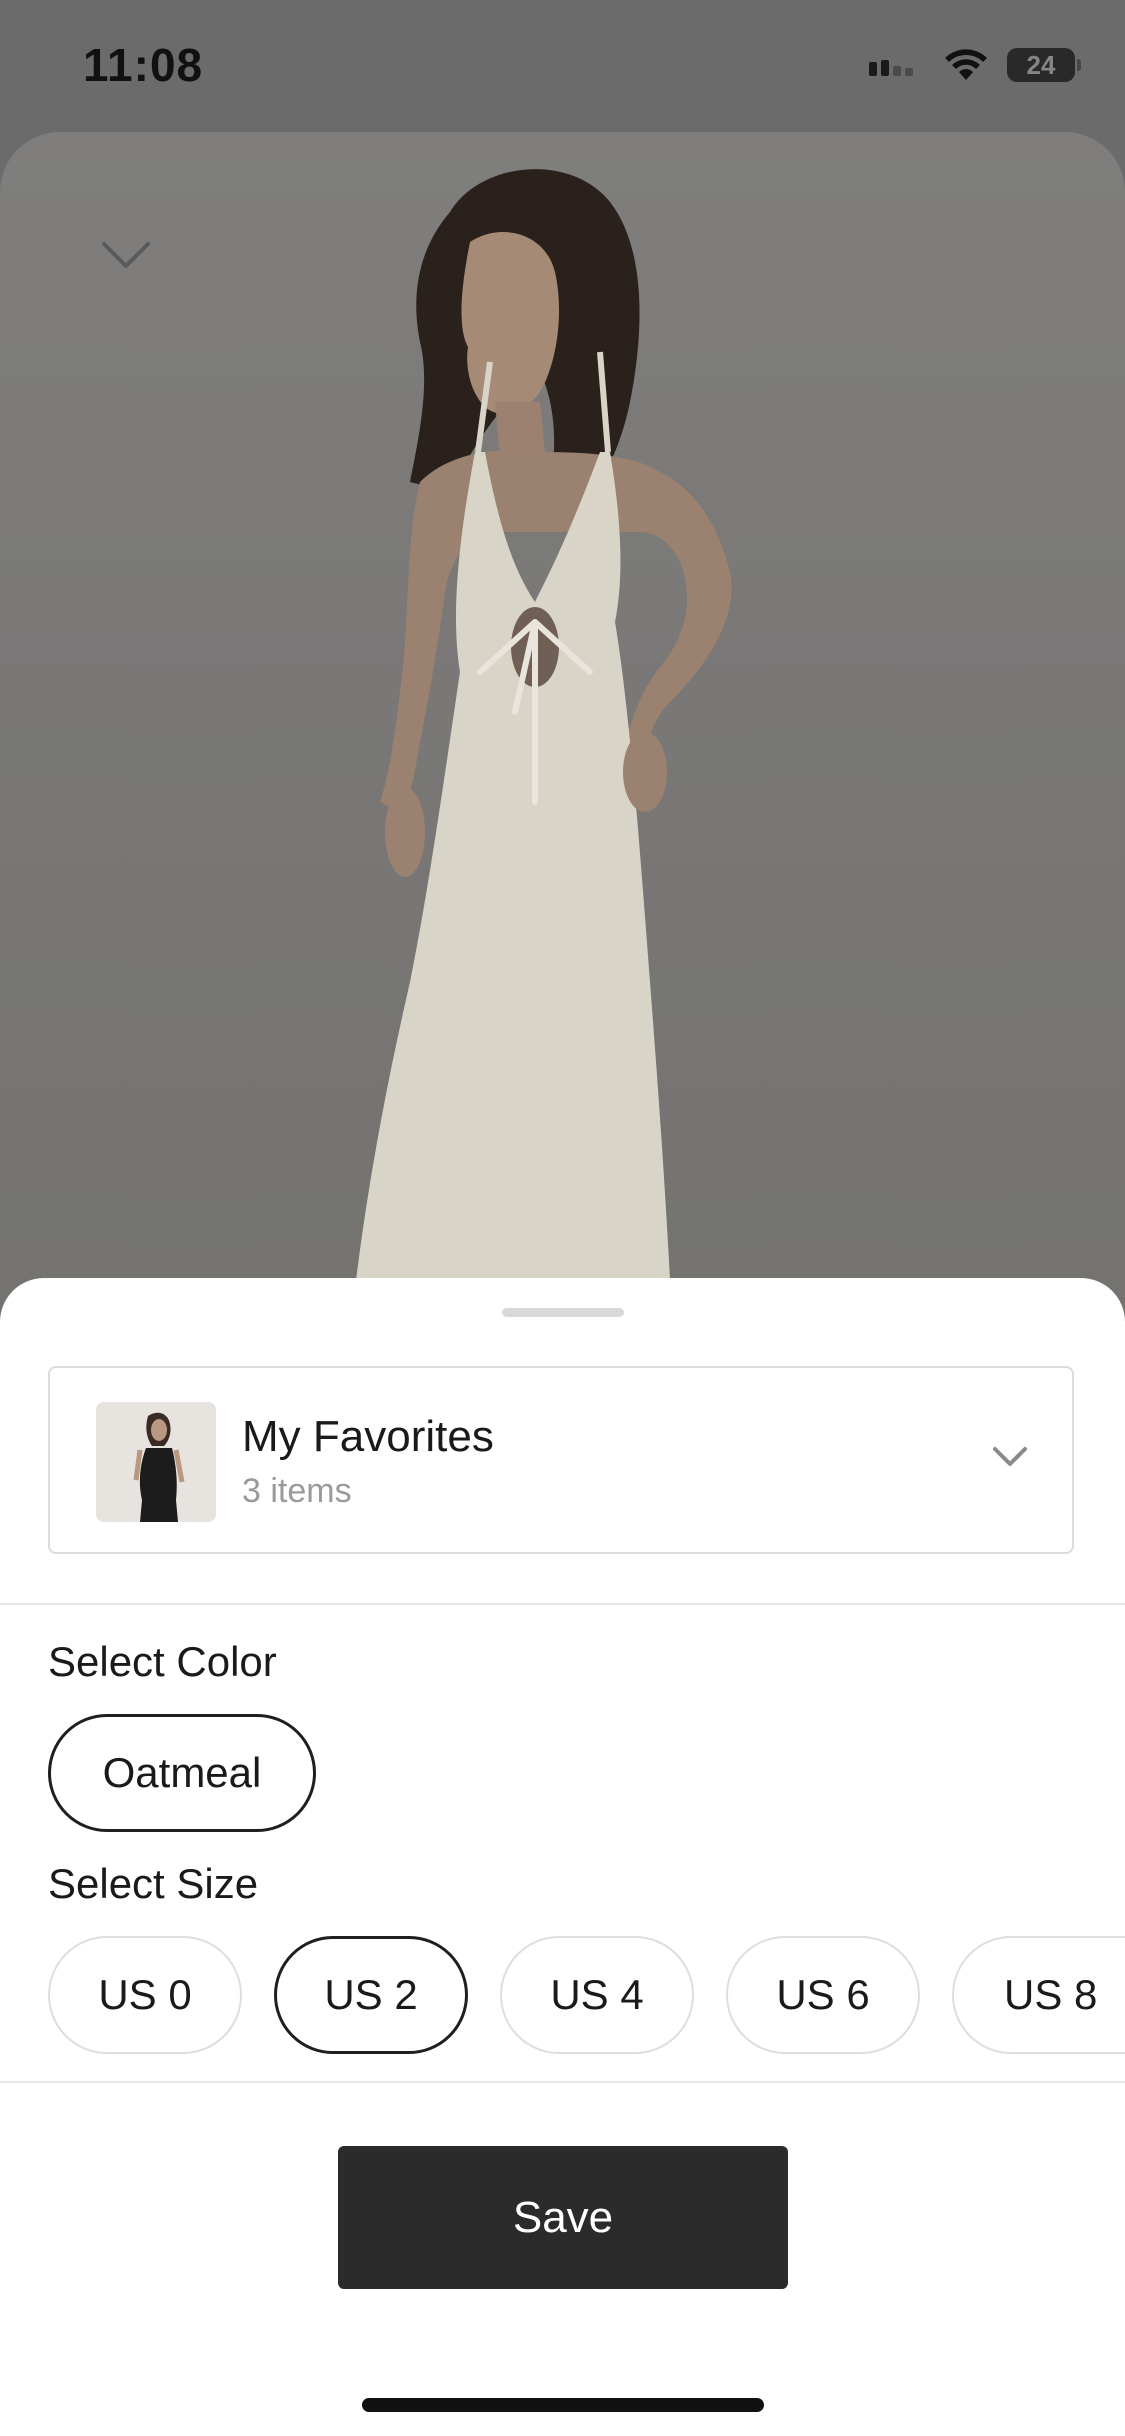 This screenshot has width=1125, height=2436. What do you see at coordinates (297, 1491) in the screenshot?
I see `collection-item-count: 3 items` at bounding box center [297, 1491].